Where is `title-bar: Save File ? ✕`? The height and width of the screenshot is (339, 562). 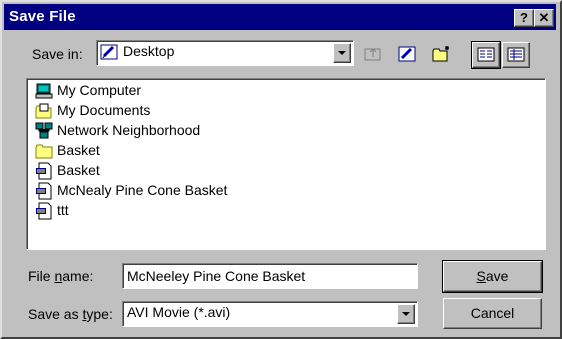 title-bar: Save File ? ✕ is located at coordinates (280, 17).